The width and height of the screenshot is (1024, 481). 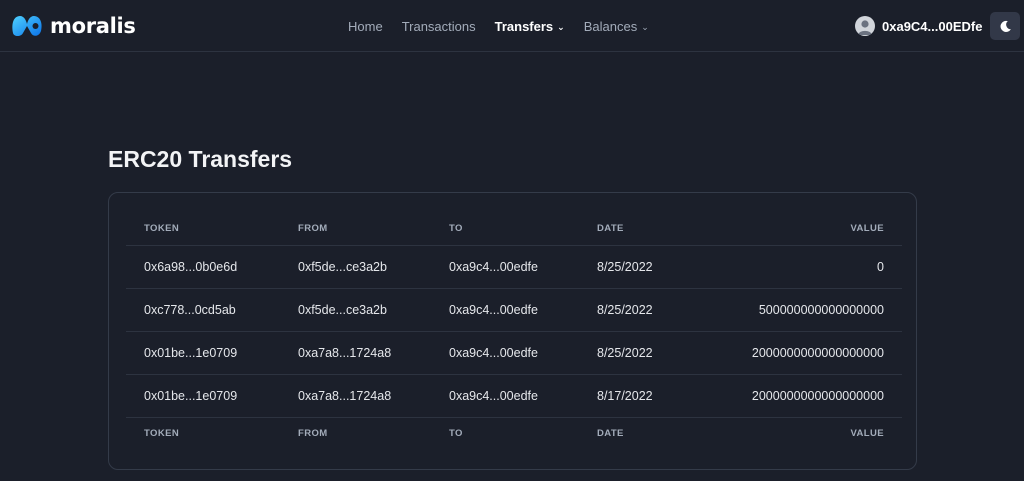 I want to click on table-footer-row: TOKEN FROM TO DATE VALUE, so click(x=514, y=433).